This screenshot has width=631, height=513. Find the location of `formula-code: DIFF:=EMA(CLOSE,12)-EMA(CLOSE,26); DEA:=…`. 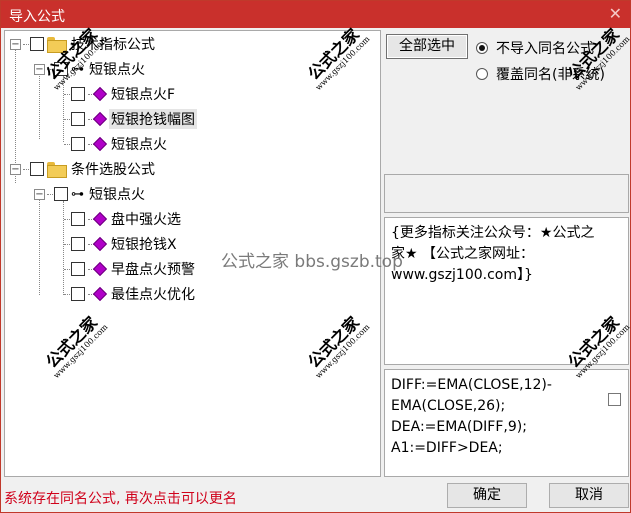

formula-code: DIFF:=EMA(CLOSE,12)-EMA(CLOSE,26); DEA:=… is located at coordinates (471, 416).